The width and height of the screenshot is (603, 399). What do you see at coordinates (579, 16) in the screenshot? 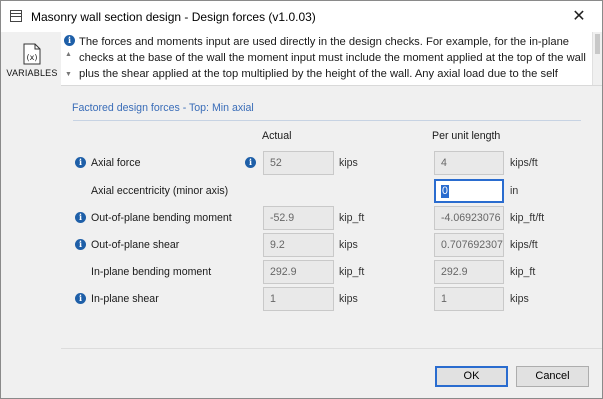
I see `close-button: ✕` at bounding box center [579, 16].